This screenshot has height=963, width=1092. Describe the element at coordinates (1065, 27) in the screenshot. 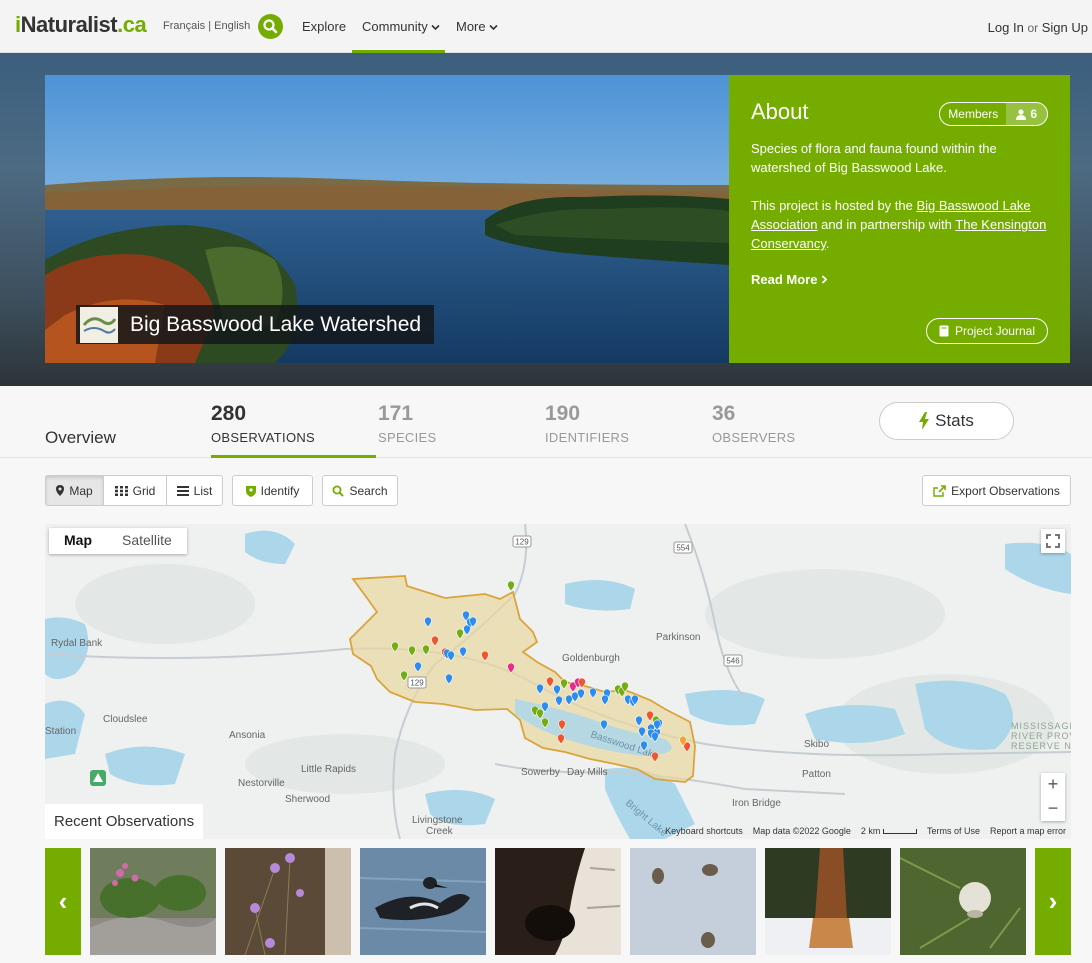

I see `signup-link: Sign Up` at that location.